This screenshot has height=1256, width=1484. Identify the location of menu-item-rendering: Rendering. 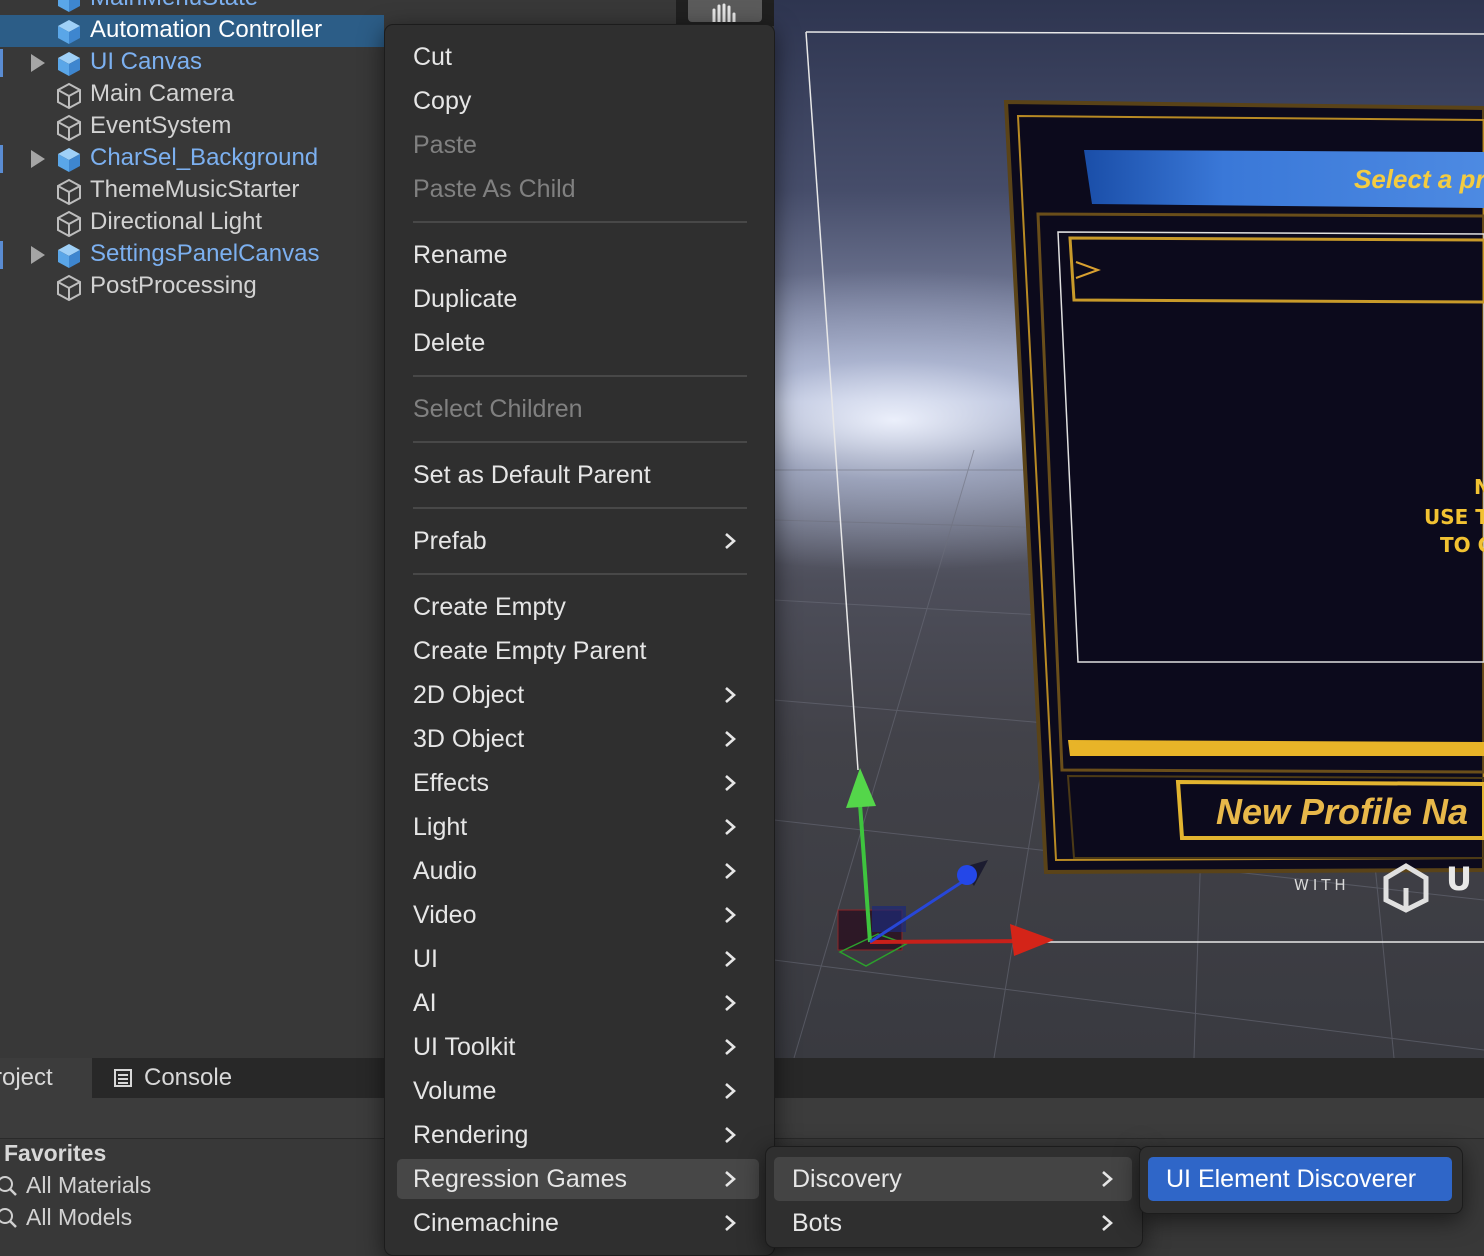
(578, 1135).